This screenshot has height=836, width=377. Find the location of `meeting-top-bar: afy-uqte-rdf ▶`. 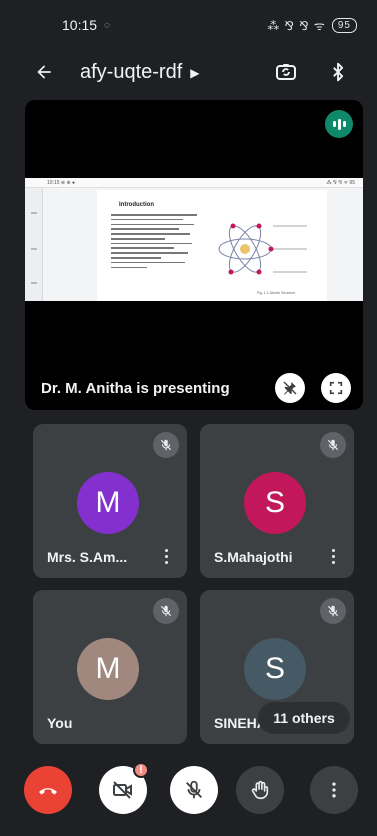

meeting-top-bar: afy-uqte-rdf ▶ is located at coordinates (188, 72).